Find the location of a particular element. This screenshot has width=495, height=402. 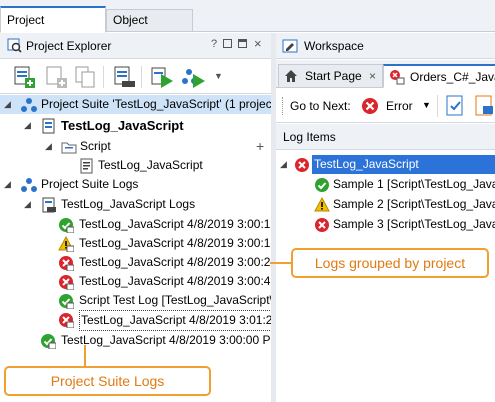

workspace-header: Workspace is located at coordinates (385, 46).